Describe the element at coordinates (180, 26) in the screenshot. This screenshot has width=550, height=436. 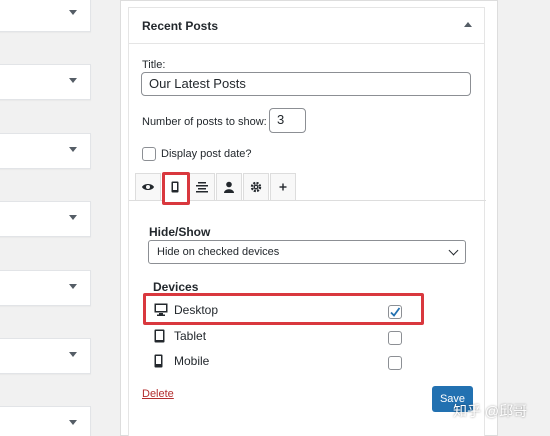
I see `widget-title: Recent Posts` at that location.